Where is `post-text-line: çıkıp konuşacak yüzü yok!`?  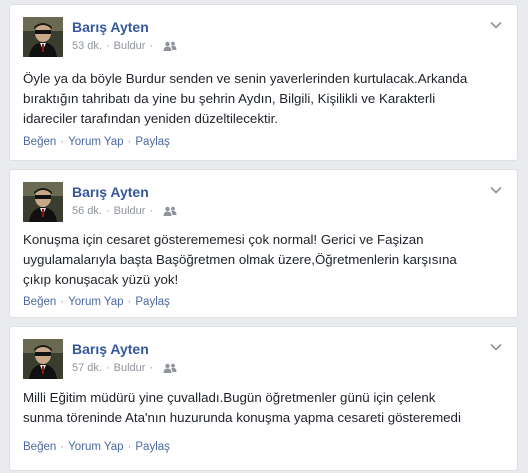 post-text-line: çıkıp konuşacak yüzü yok! is located at coordinates (101, 279).